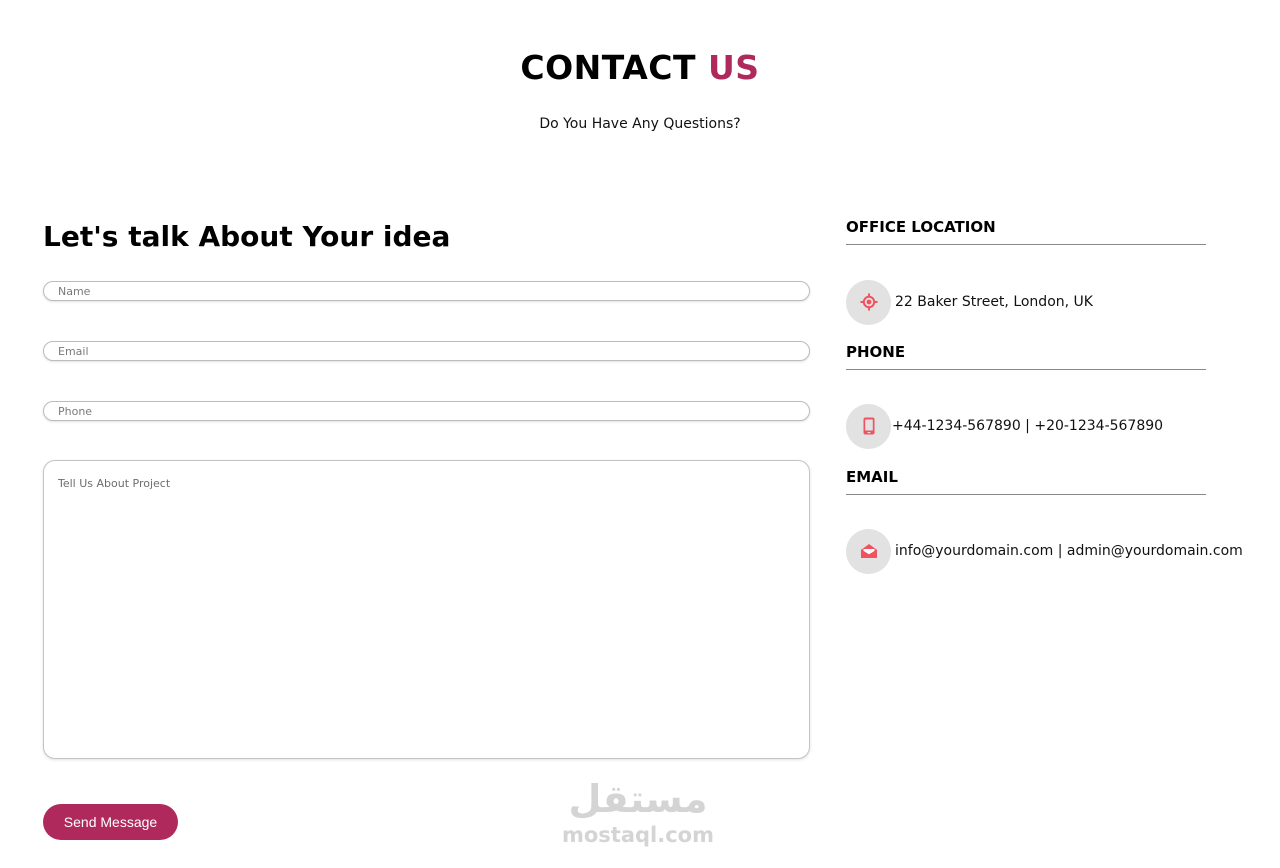  I want to click on form-heading: Let's talk About Your idea, so click(247, 236).